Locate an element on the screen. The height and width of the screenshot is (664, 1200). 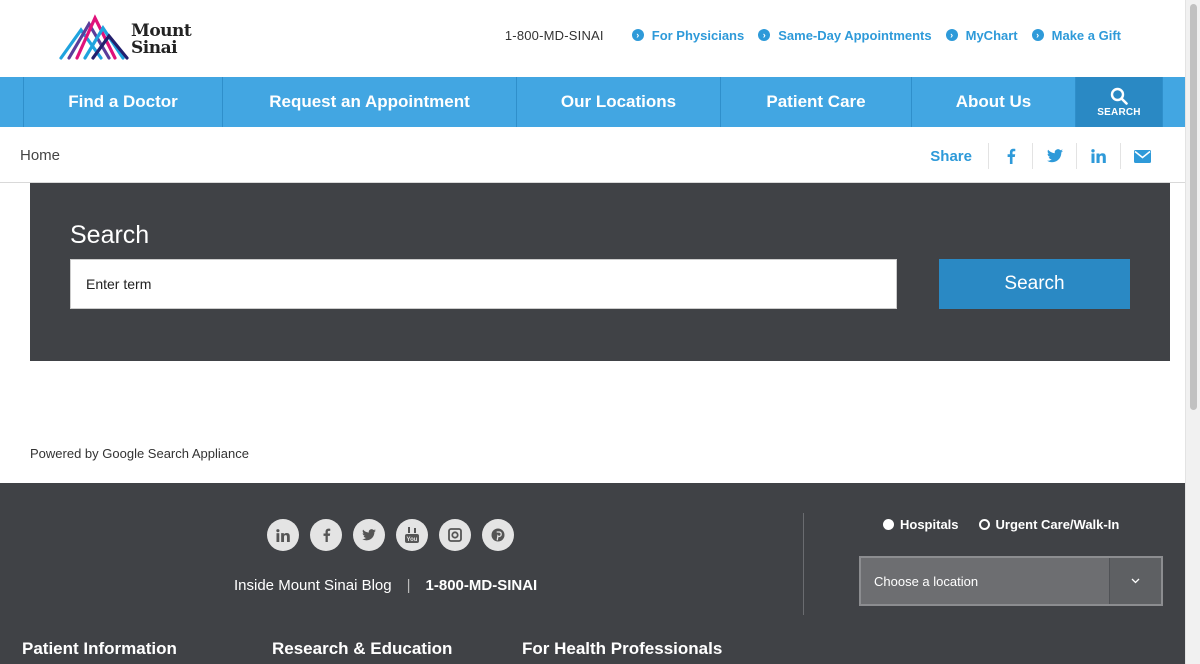
header-phone: 1-800-MD-SINAI is located at coordinates (554, 35).